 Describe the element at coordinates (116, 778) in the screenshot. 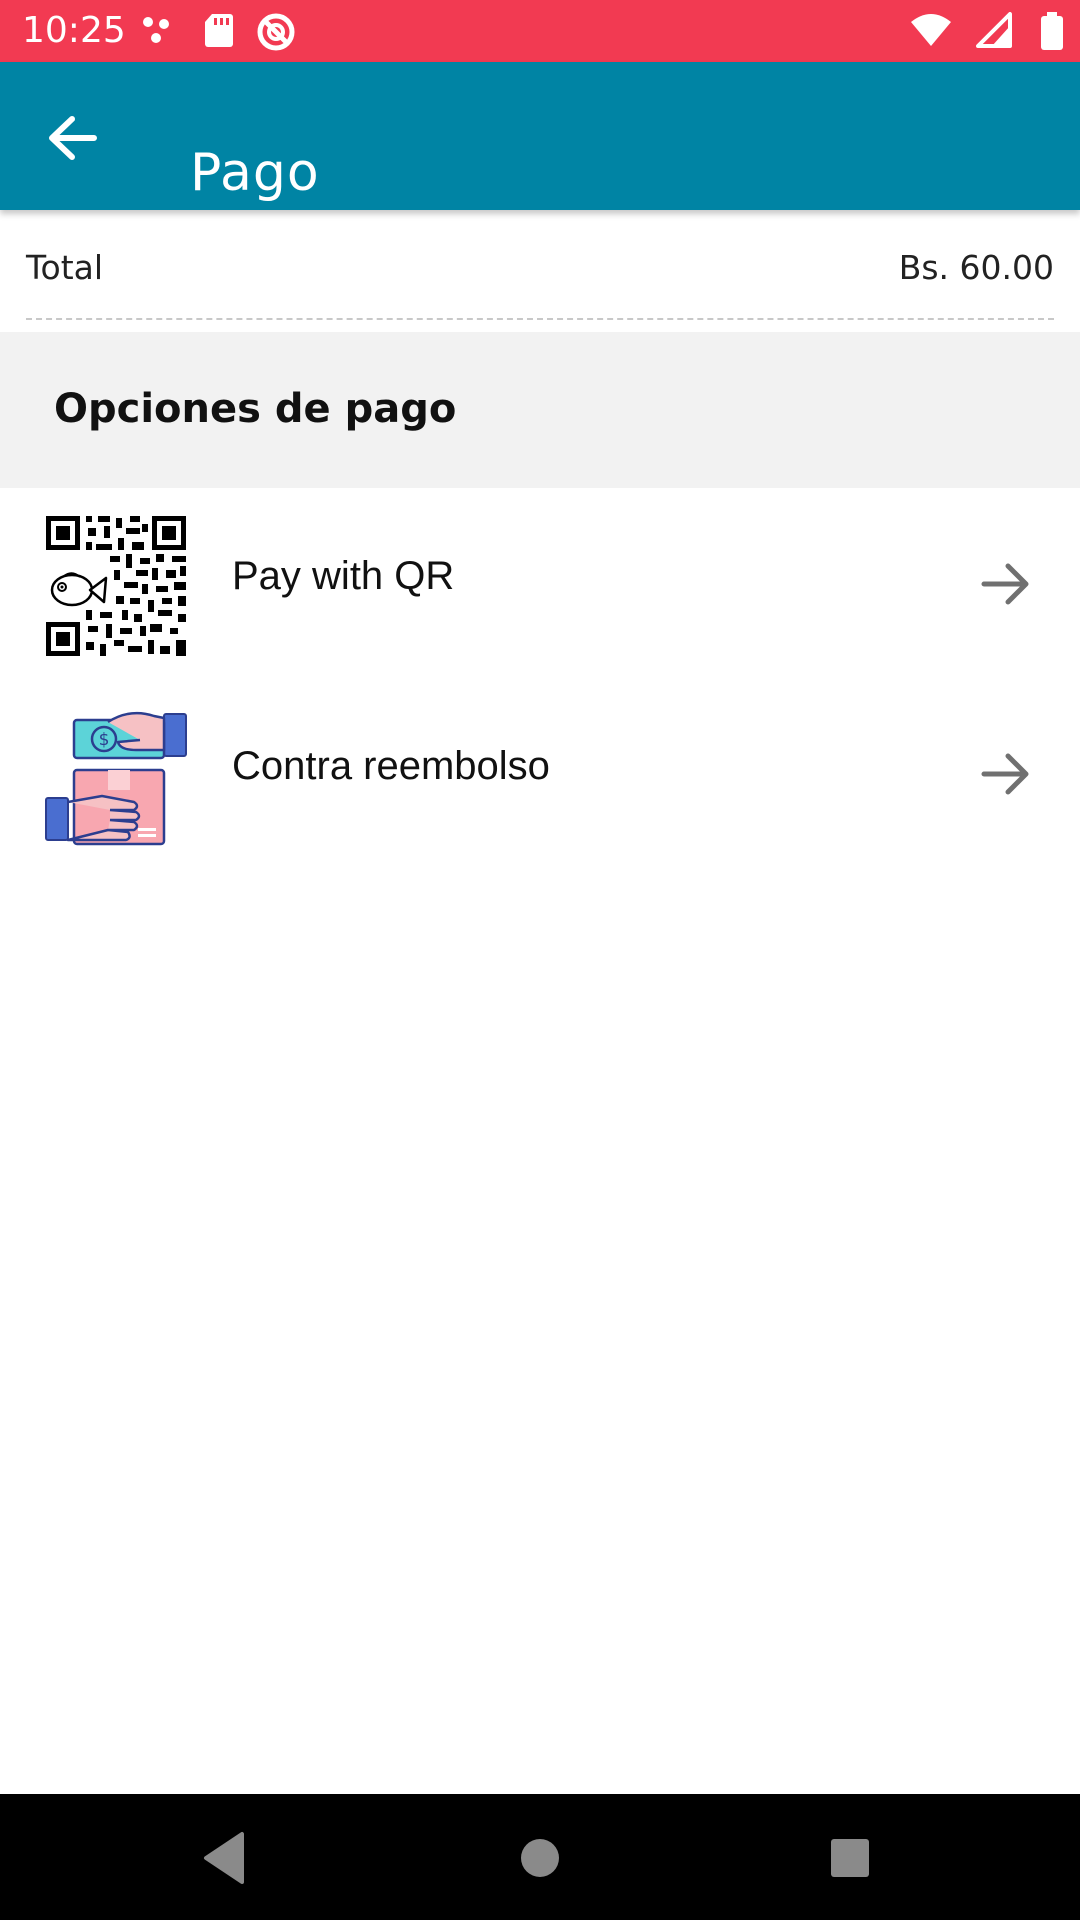

I see `cash-on-delivery-icon: $` at that location.